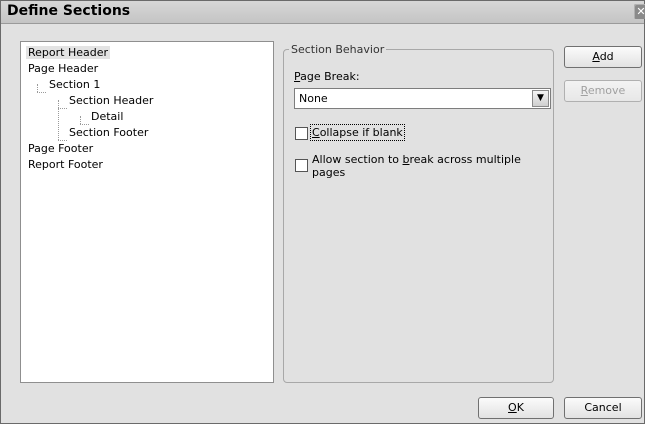  Describe the element at coordinates (74, 84) in the screenshot. I see `tree-item-section-1: Section 1` at that location.